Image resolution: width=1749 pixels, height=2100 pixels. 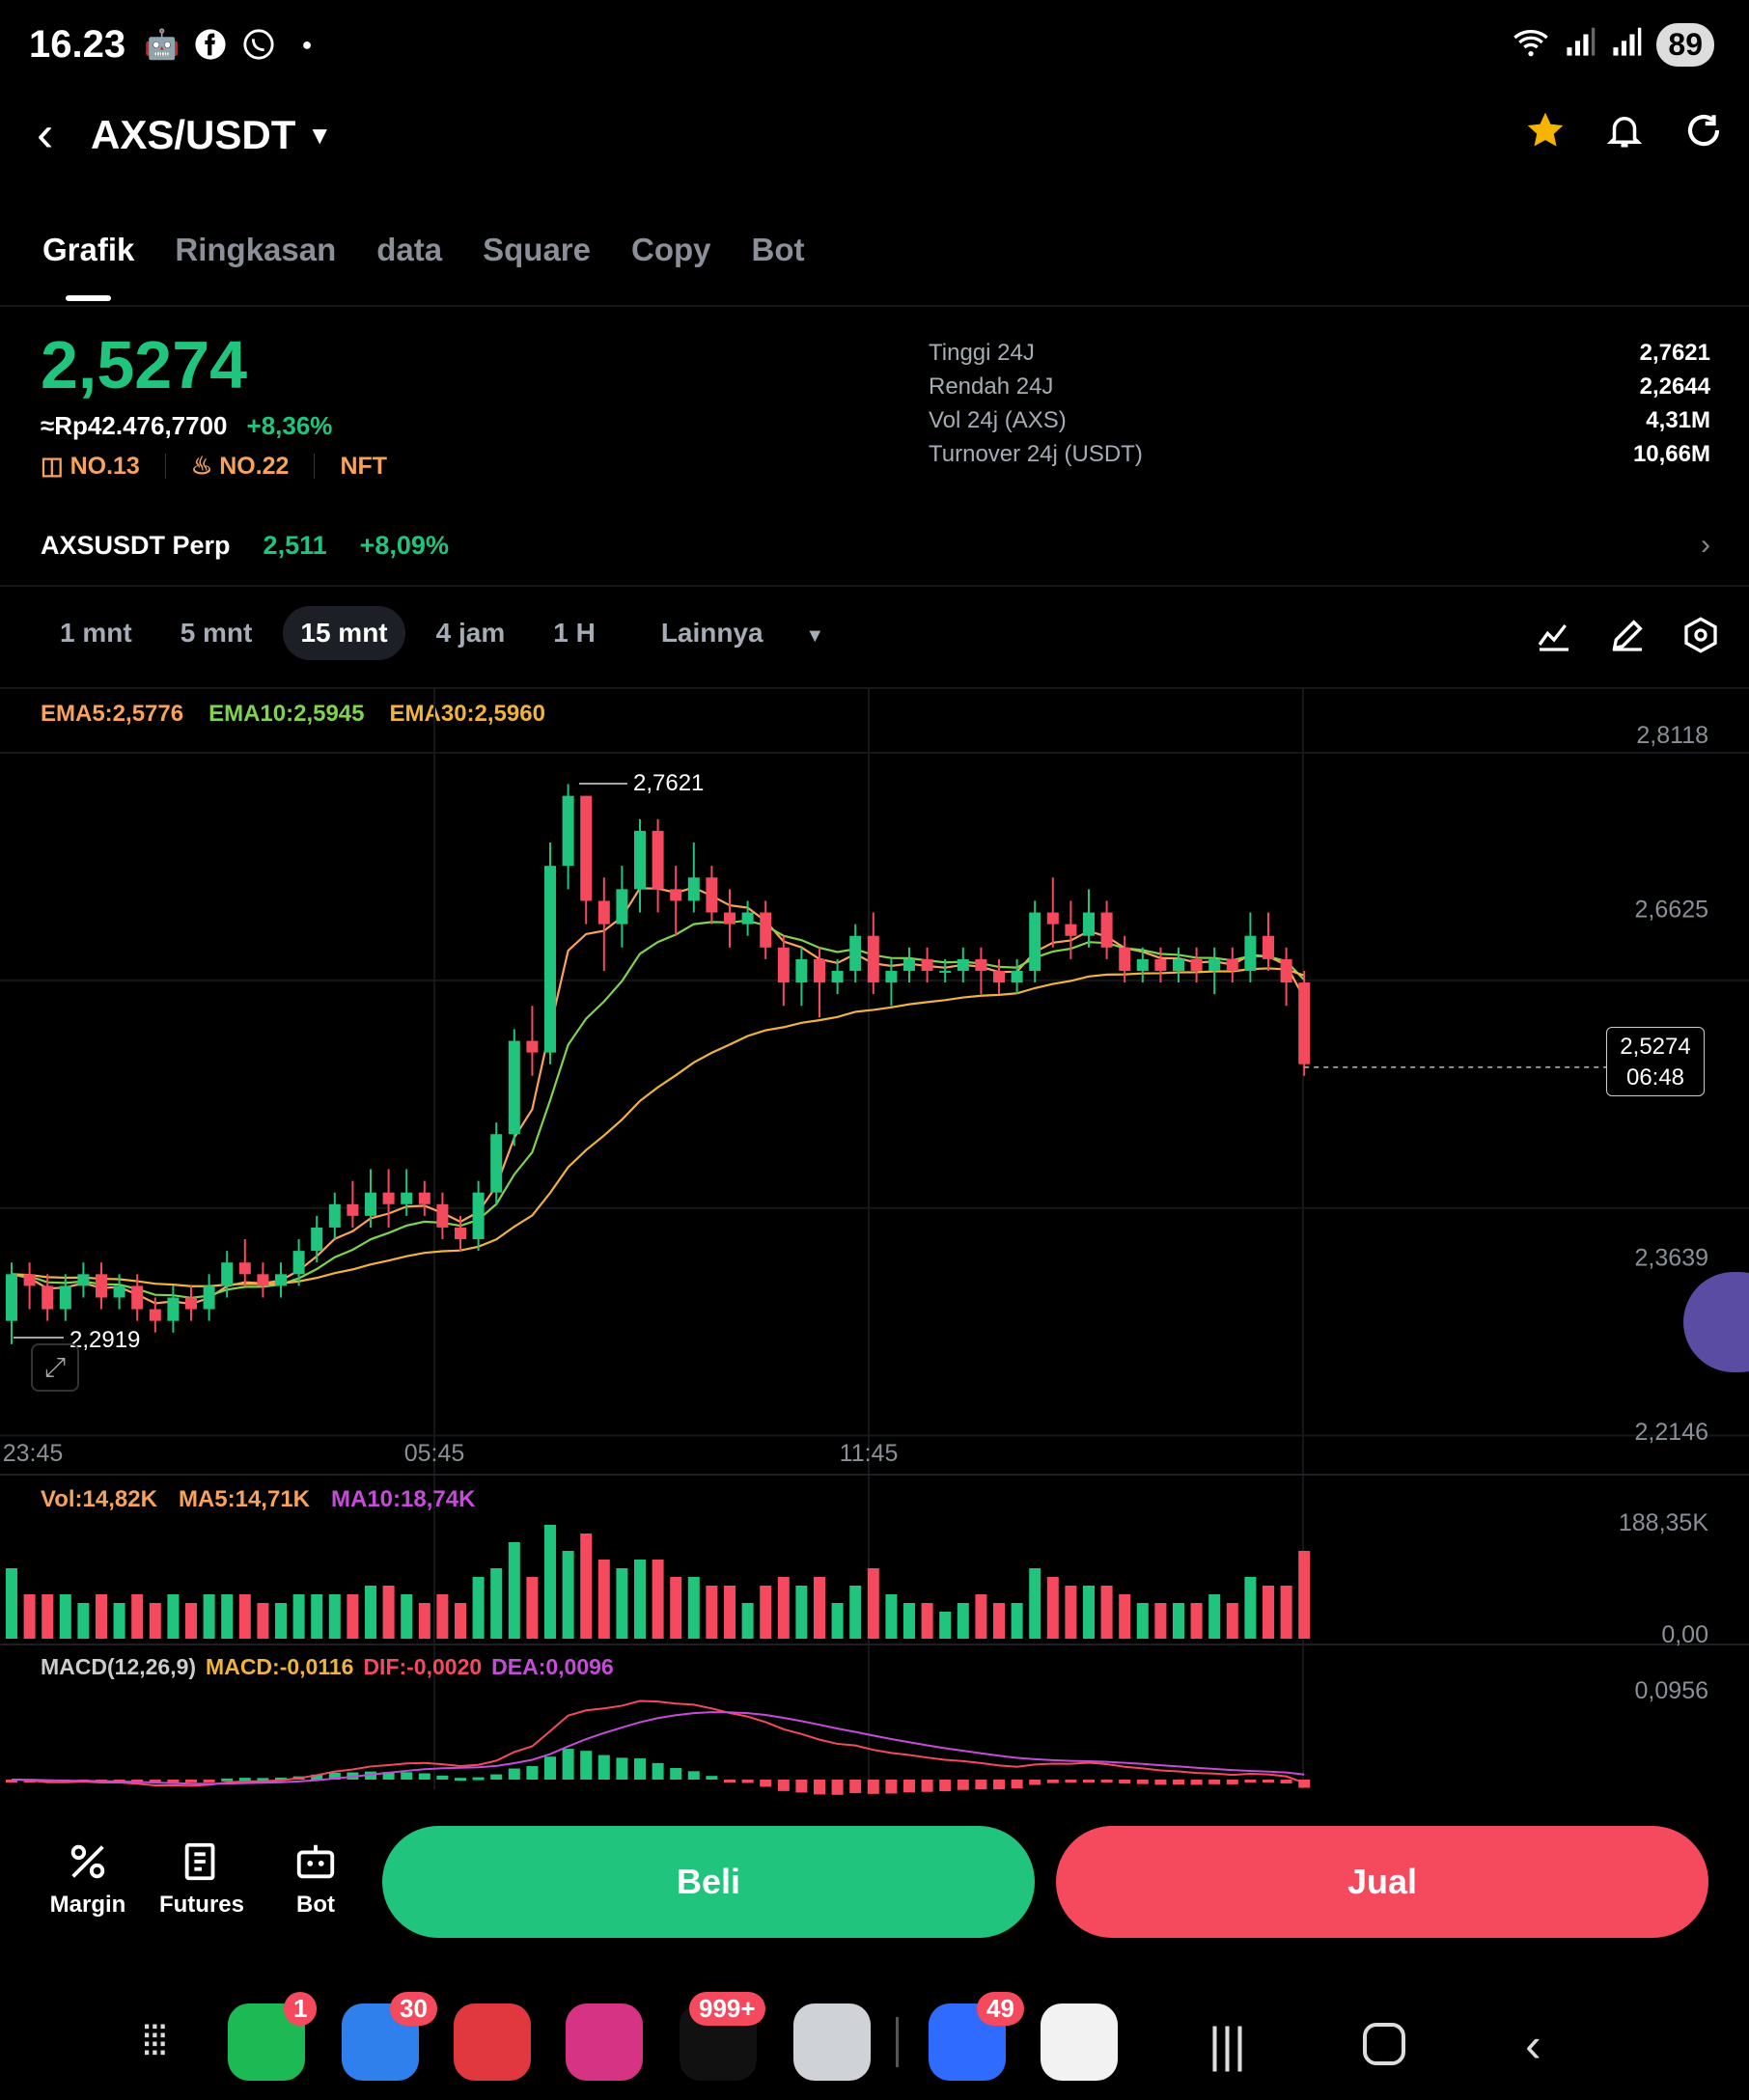 I want to click on current-price: 2,5274, so click(x=1656, y=1047).